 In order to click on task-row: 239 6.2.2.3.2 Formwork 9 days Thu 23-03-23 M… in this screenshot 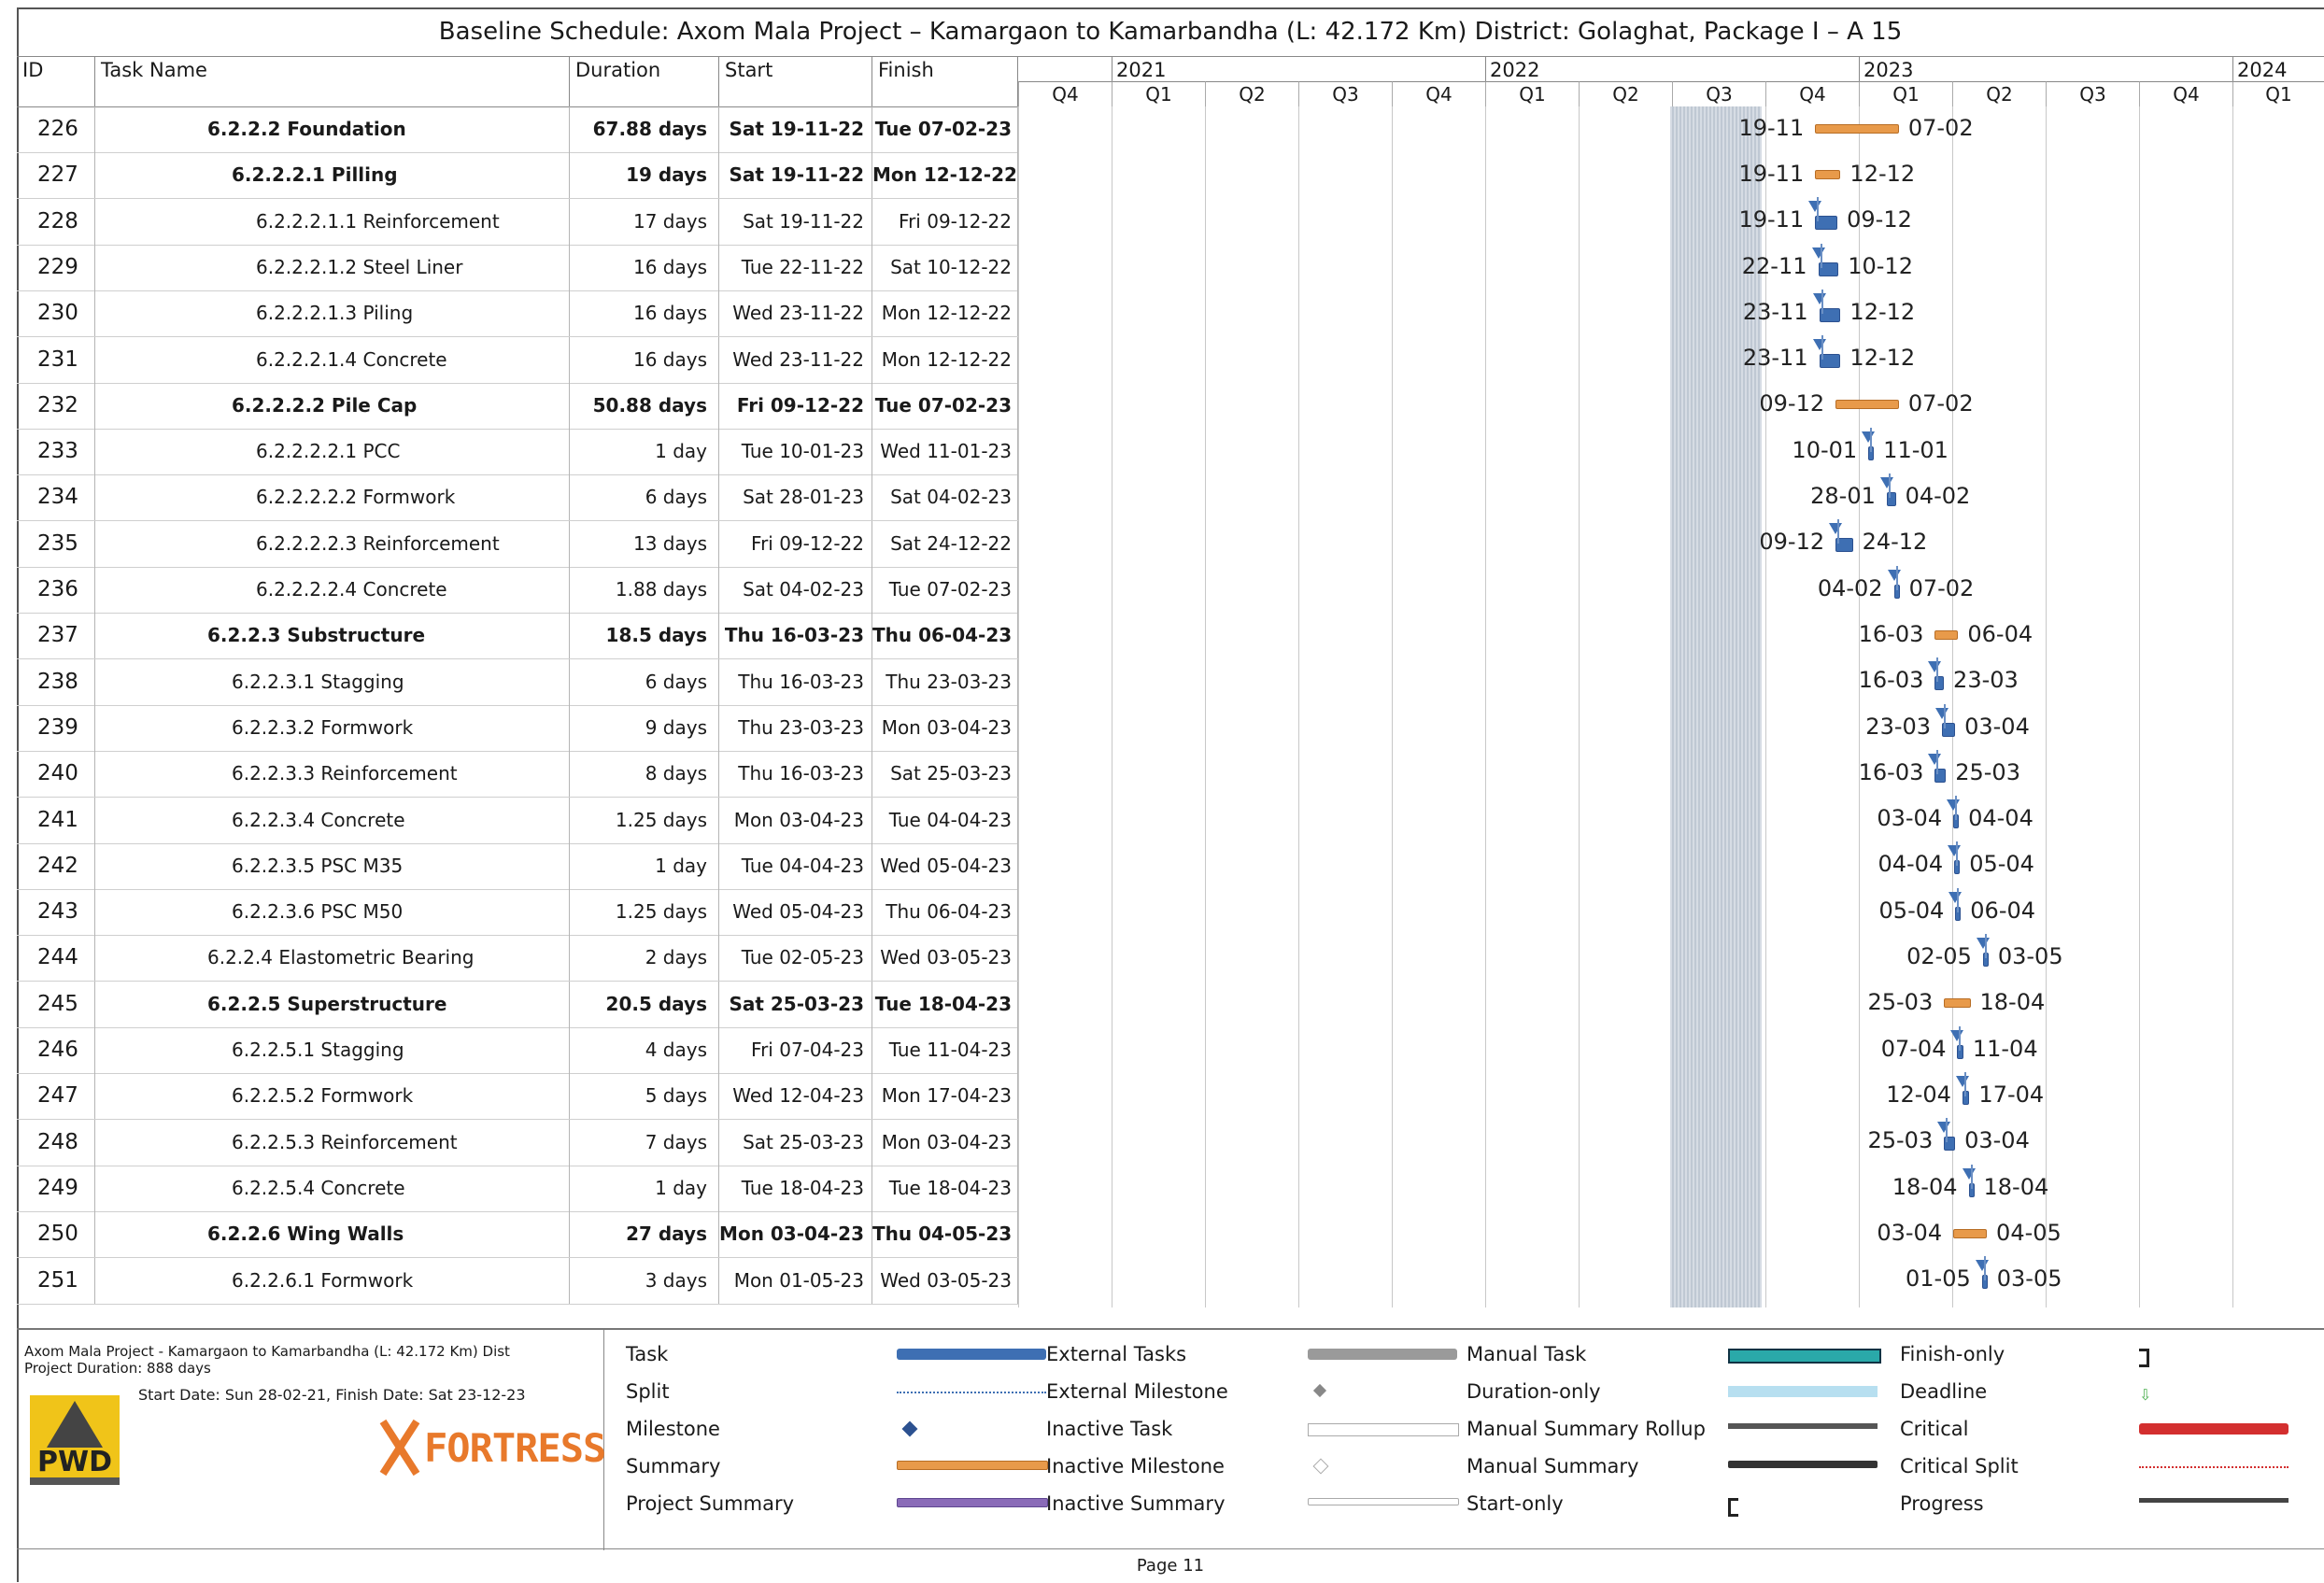, I will do `click(517, 728)`.